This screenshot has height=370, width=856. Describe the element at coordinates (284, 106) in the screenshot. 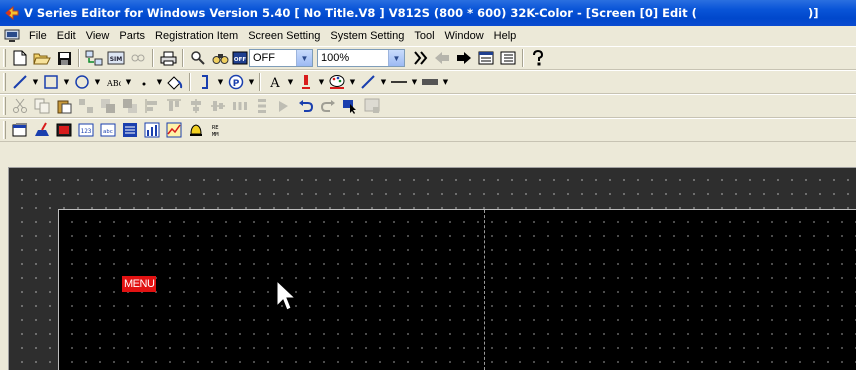

I see `attribute-icon` at that location.